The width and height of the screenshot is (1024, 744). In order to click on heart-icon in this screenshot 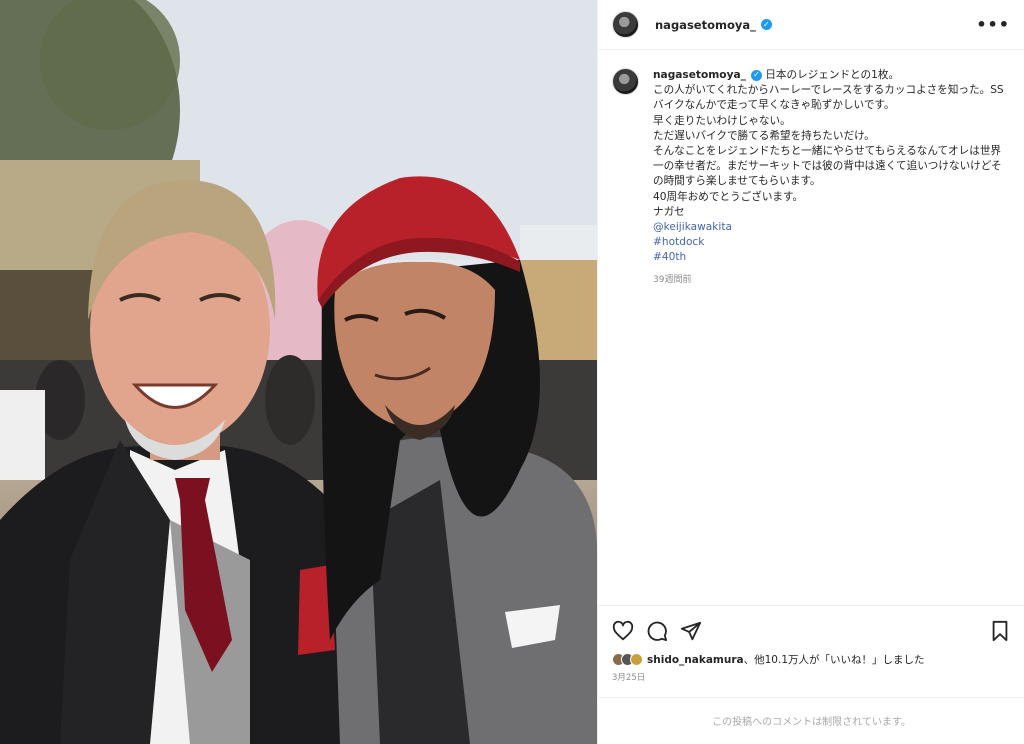, I will do `click(623, 631)`.